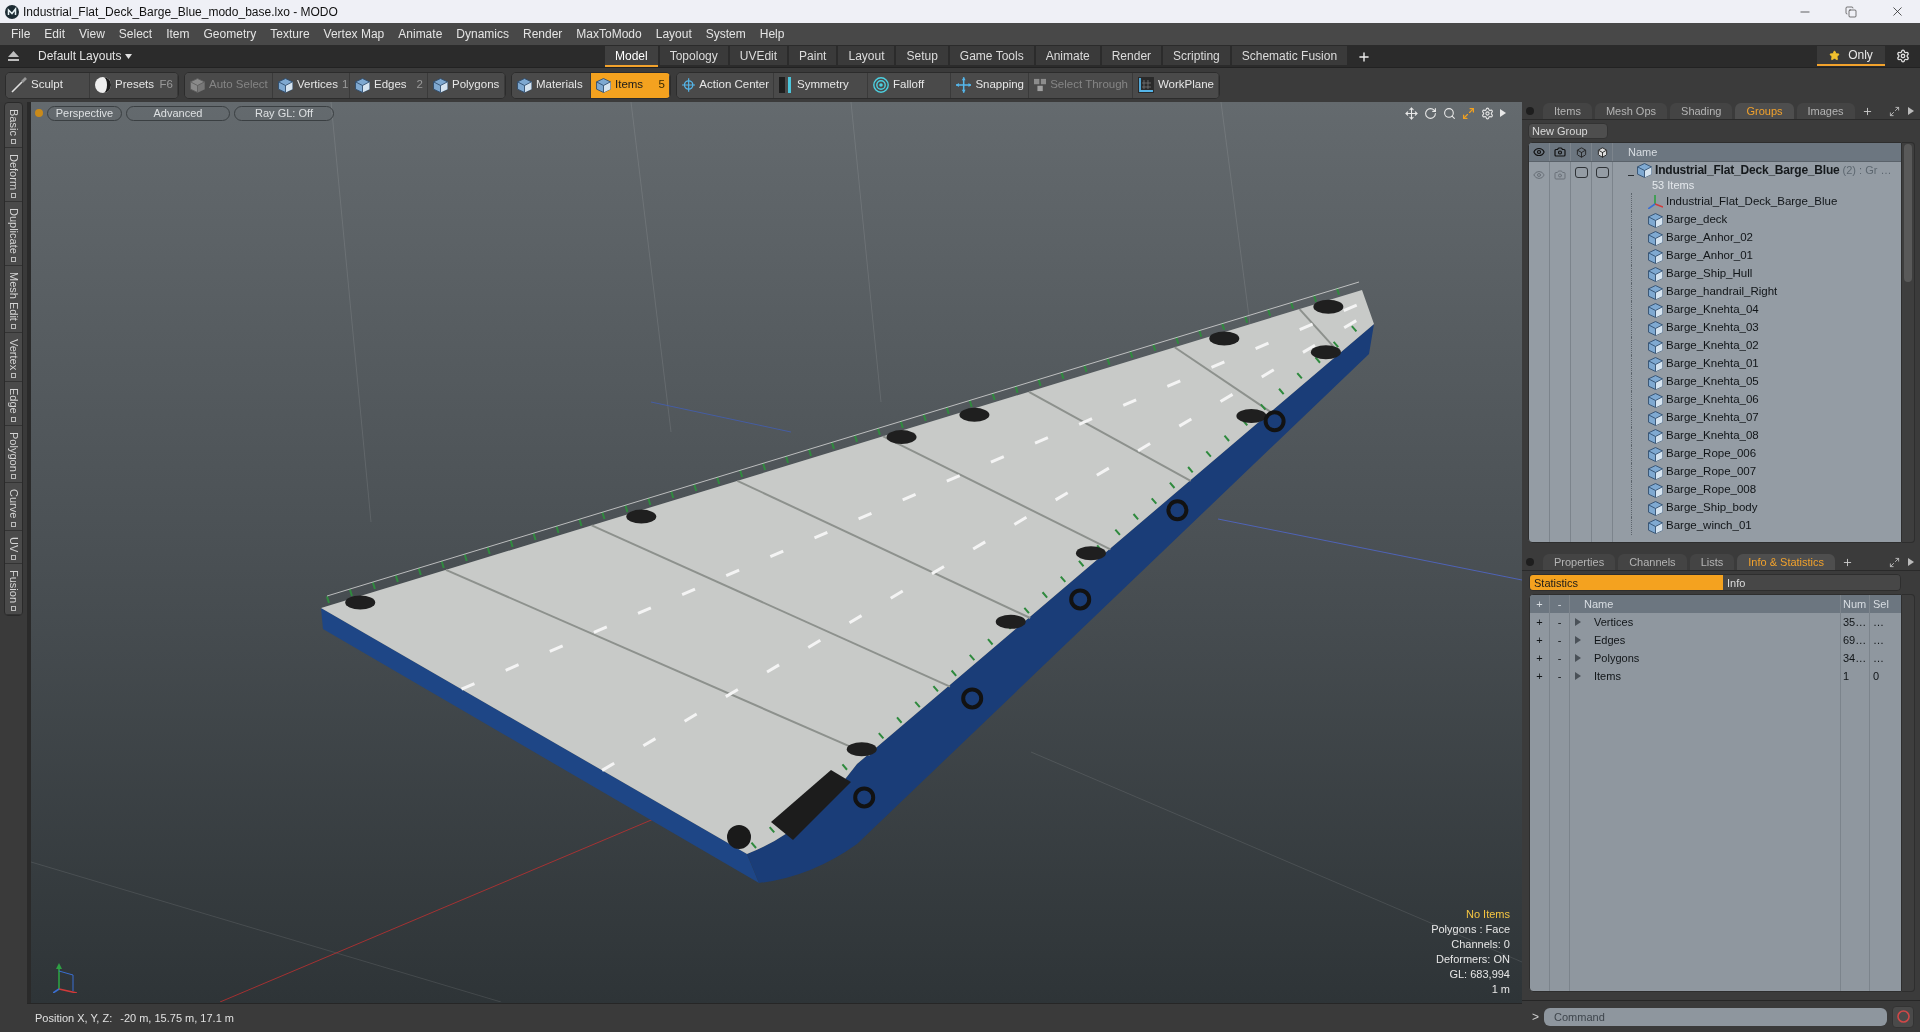 The height and width of the screenshot is (1032, 1920). What do you see at coordinates (1902, 56) in the screenshot?
I see `settings-icon` at bounding box center [1902, 56].